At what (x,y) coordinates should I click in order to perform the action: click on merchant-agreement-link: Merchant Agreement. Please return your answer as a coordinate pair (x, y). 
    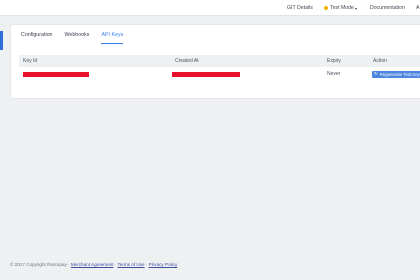
    Looking at the image, I should click on (92, 264).